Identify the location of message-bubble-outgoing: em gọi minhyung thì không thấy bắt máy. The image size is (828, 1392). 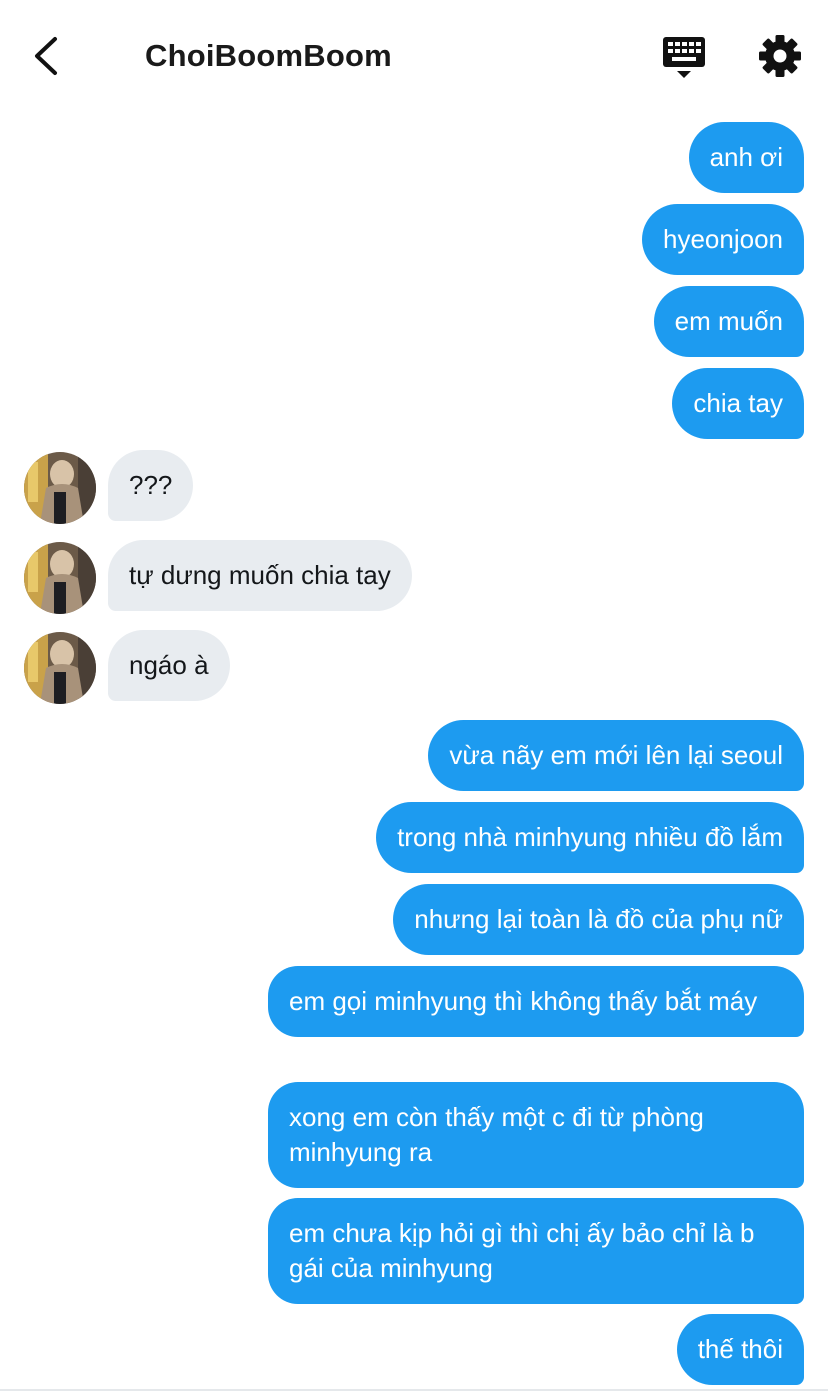
(536, 1001).